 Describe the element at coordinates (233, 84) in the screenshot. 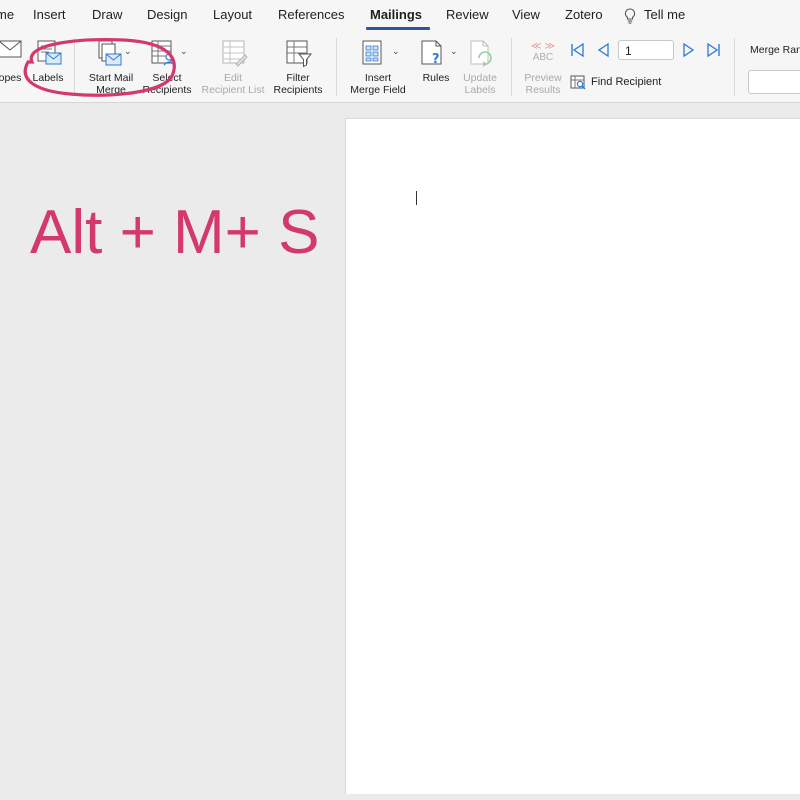

I see `edit-recipient-list-label: Edit Recipient List` at that location.